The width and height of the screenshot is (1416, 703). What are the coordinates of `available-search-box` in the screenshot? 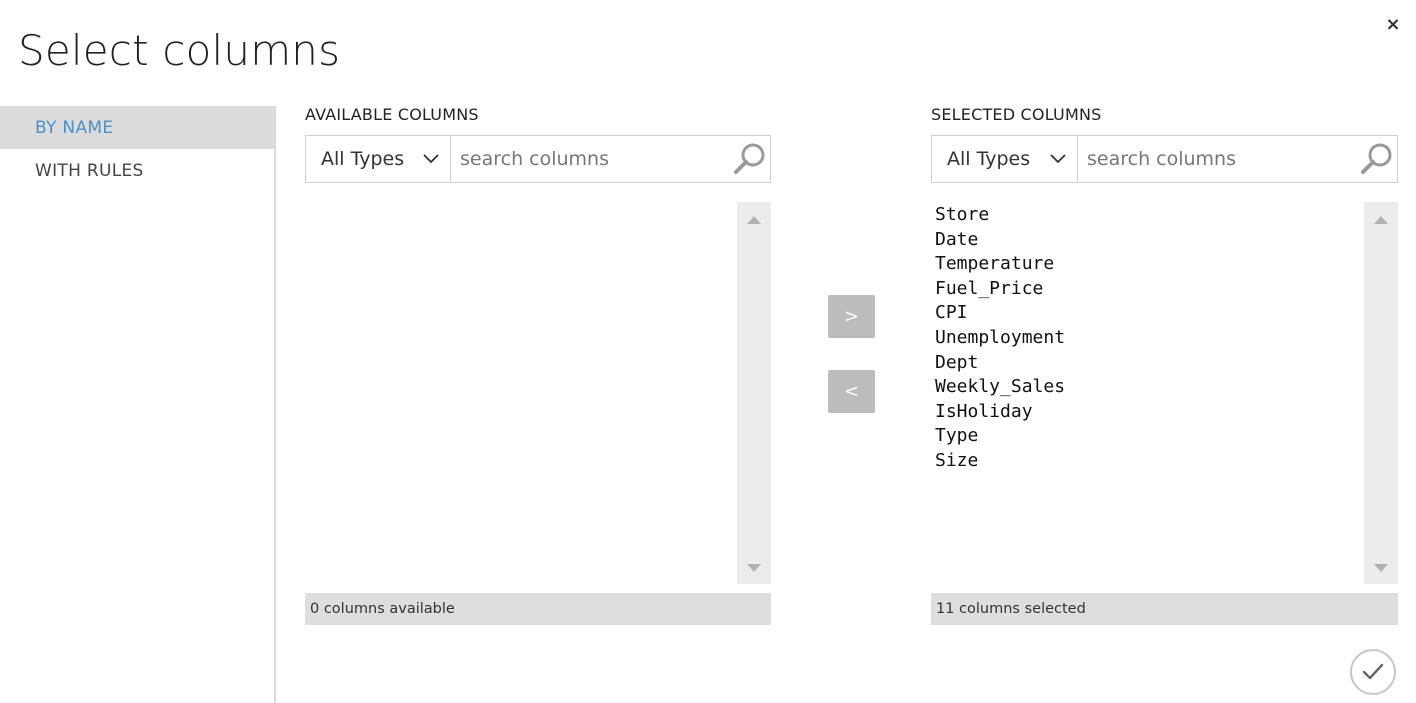 It's located at (610, 159).